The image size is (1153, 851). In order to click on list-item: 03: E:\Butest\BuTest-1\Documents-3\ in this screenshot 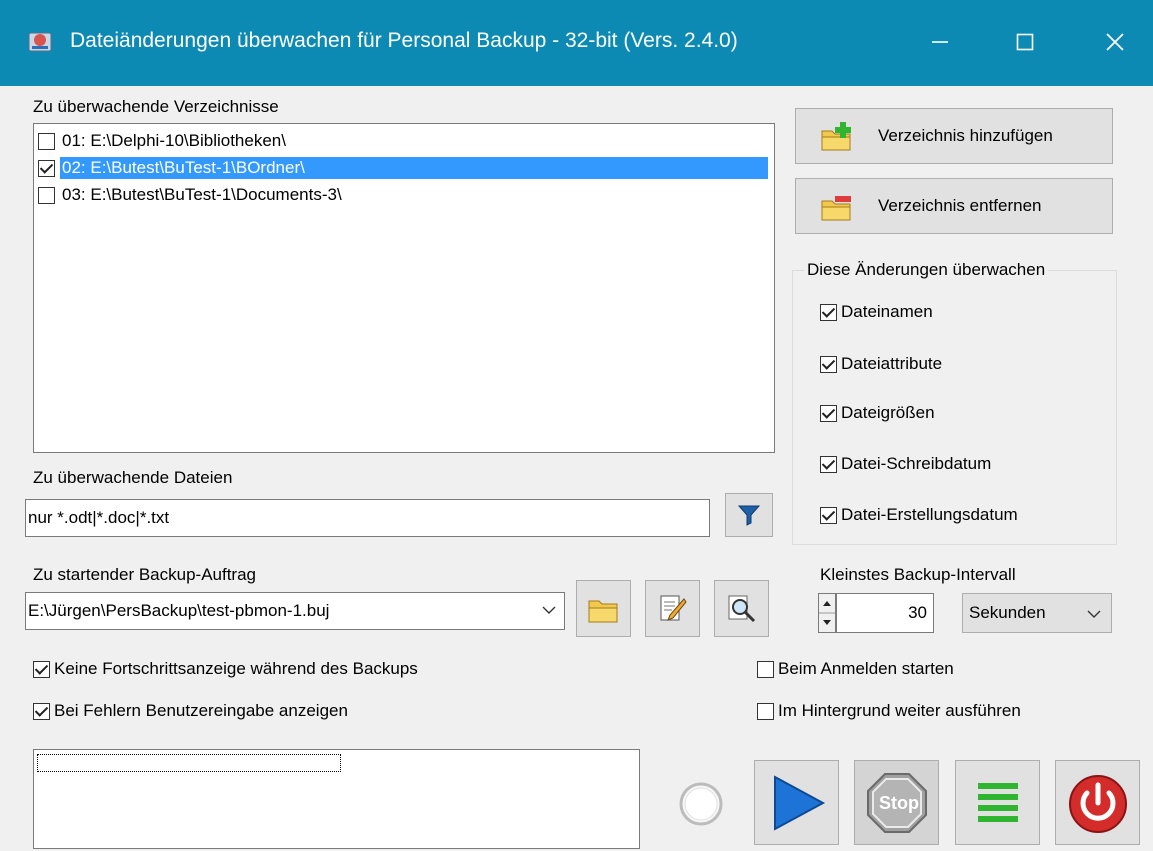, I will do `click(191, 195)`.